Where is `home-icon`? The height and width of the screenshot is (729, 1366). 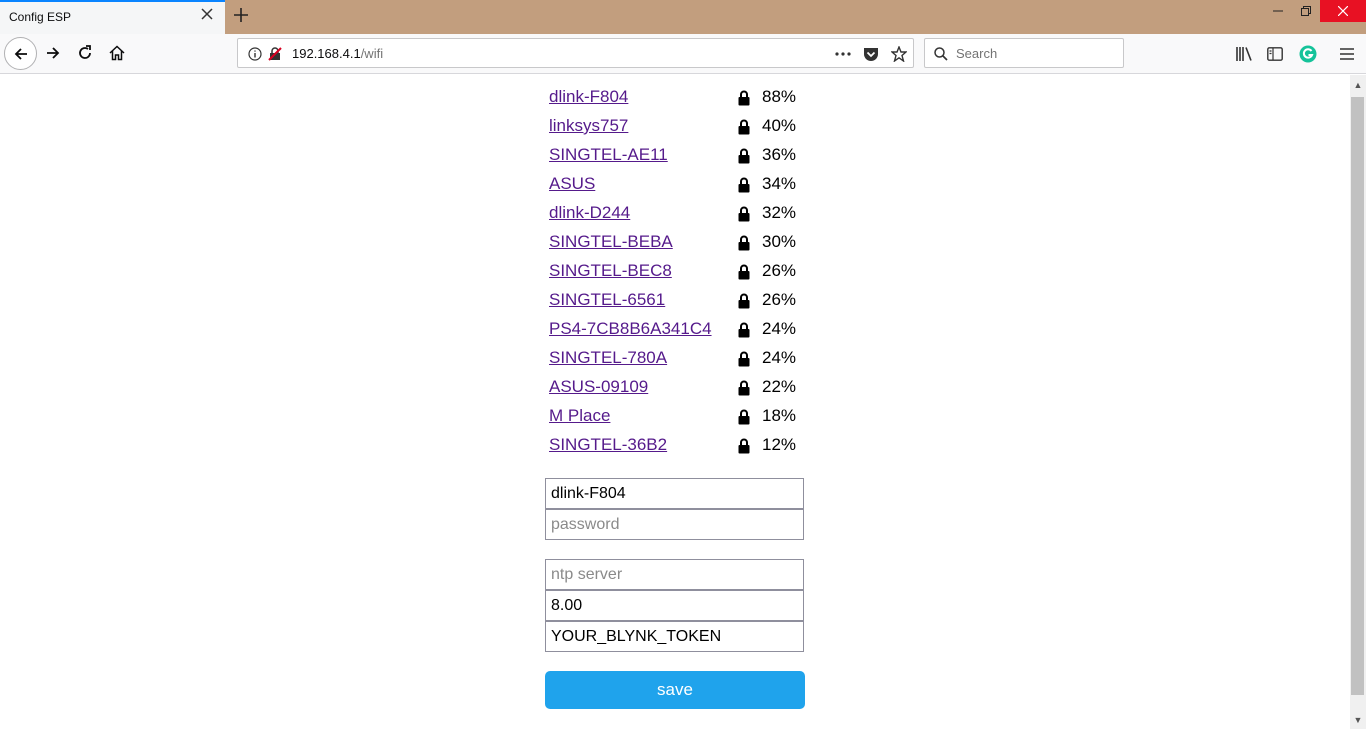
home-icon is located at coordinates (117, 53).